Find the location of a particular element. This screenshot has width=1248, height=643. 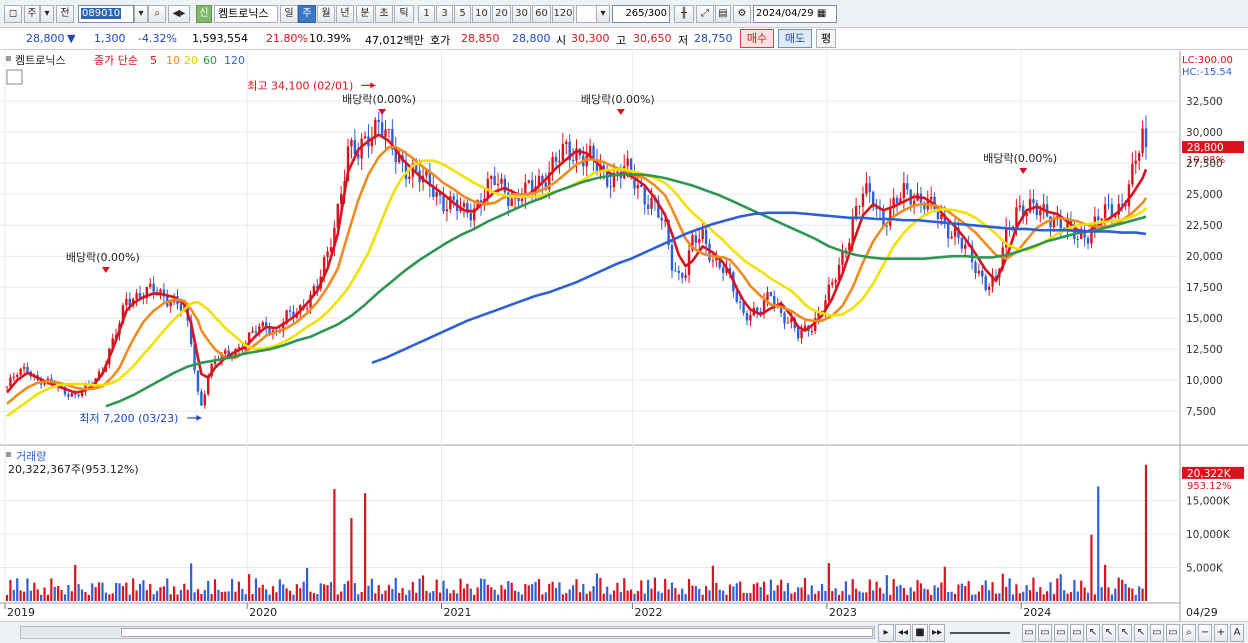

interval-5: 5 is located at coordinates (462, 14).